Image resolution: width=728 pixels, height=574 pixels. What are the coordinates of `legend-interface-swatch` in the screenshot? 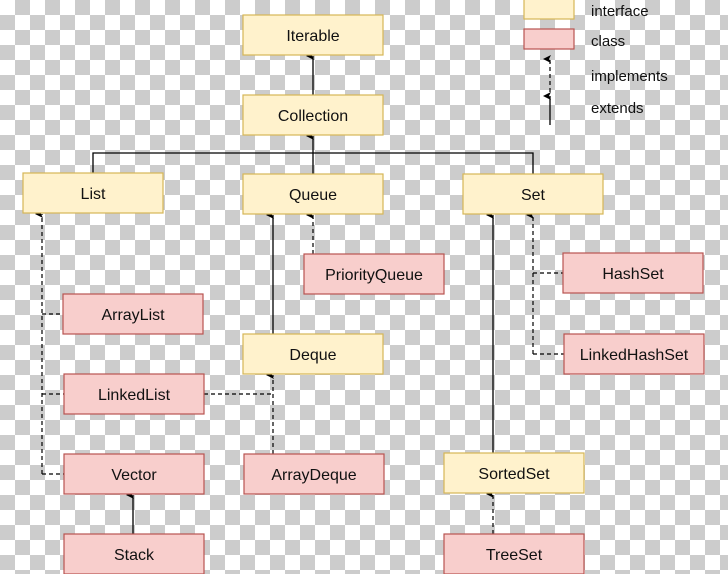 It's located at (549, 10).